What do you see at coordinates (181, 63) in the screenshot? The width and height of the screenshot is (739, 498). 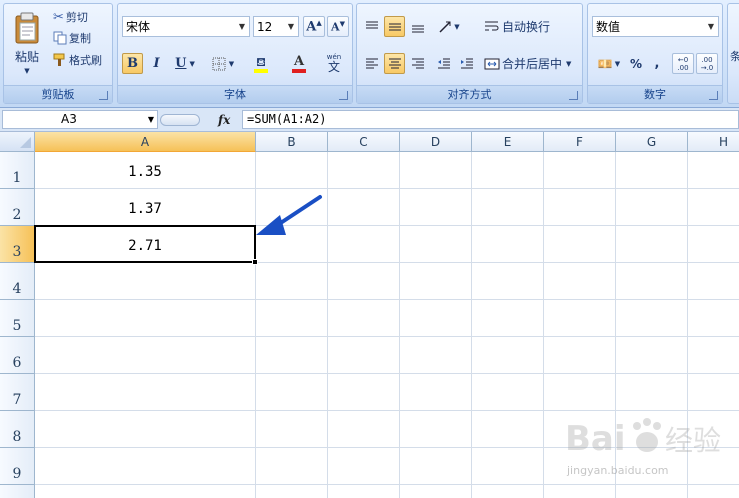 I see `underline-label: U` at bounding box center [181, 63].